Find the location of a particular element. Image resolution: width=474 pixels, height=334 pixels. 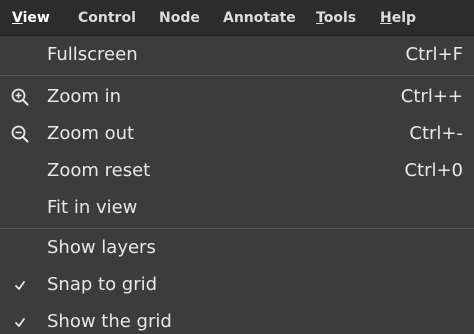

zoom-reset-shortcut: Ctrl+0 is located at coordinates (433, 170).